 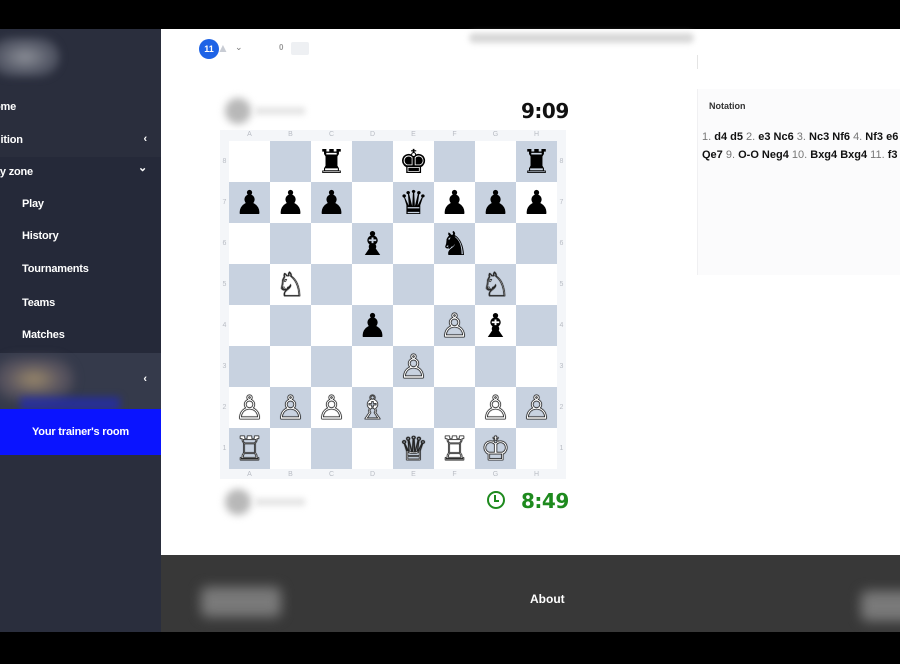 What do you see at coordinates (239, 47) in the screenshot?
I see `chevron-down-icon: ⌄` at bounding box center [239, 47].